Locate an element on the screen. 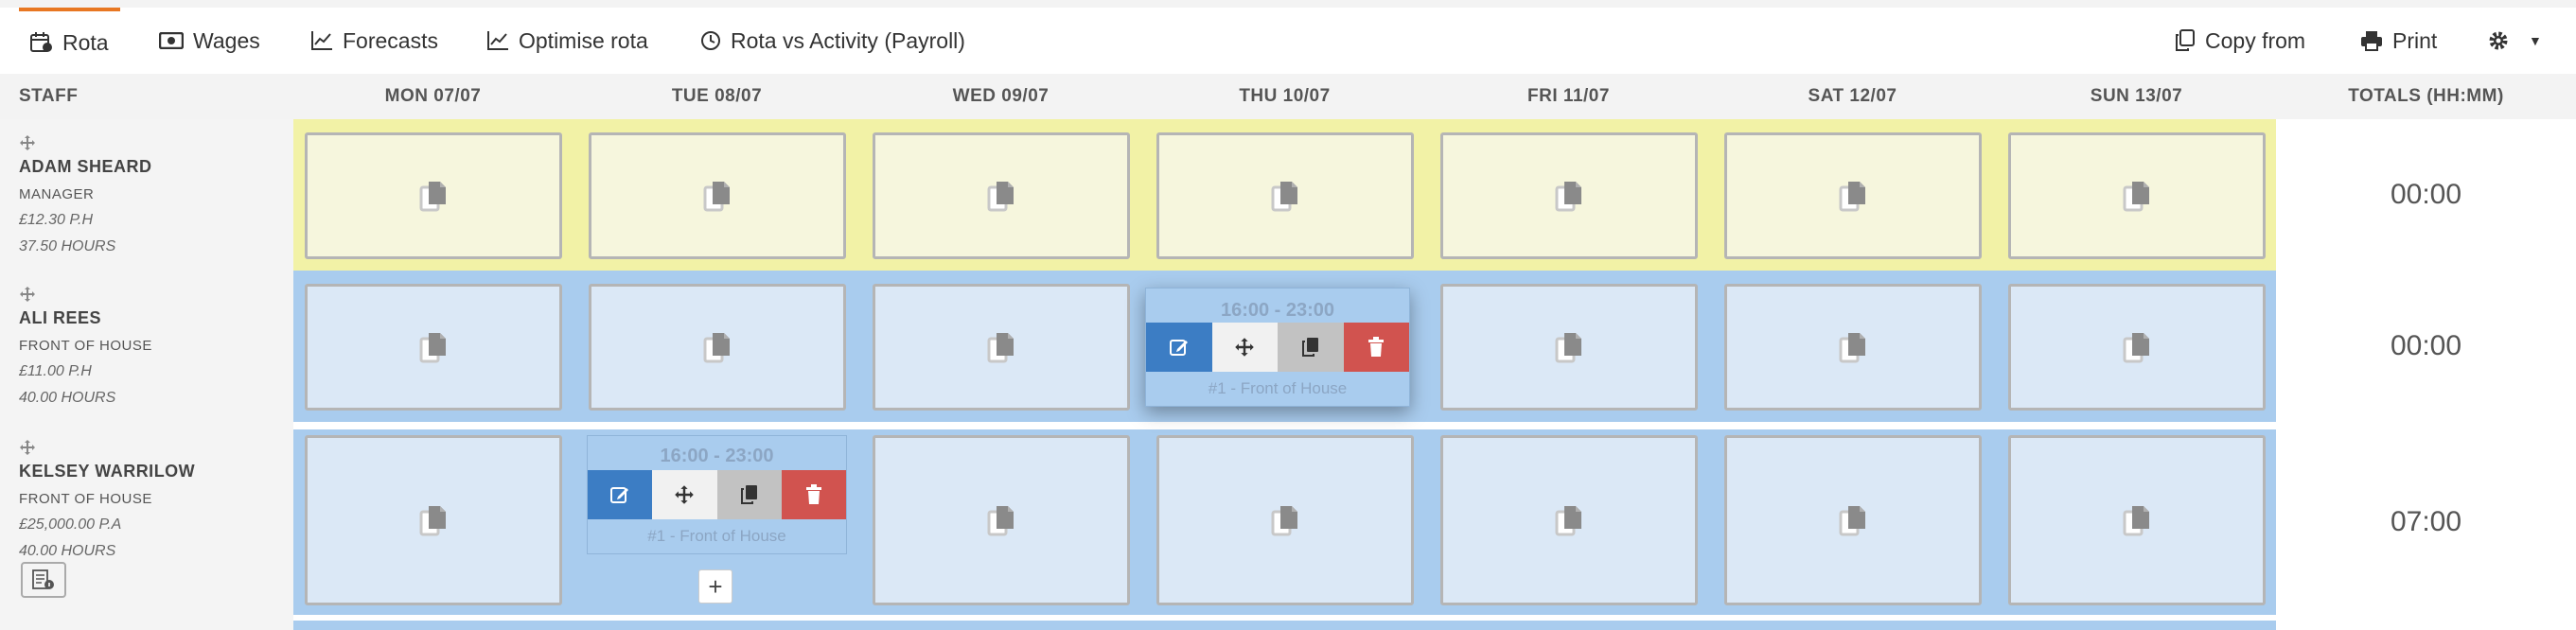 The image size is (2576, 630). tab-rota: Rota is located at coordinates (69, 41).